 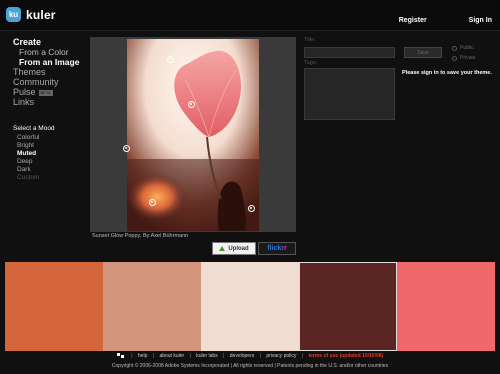 I want to click on footer-privacy-link: privacy policy, so click(x=281, y=356).